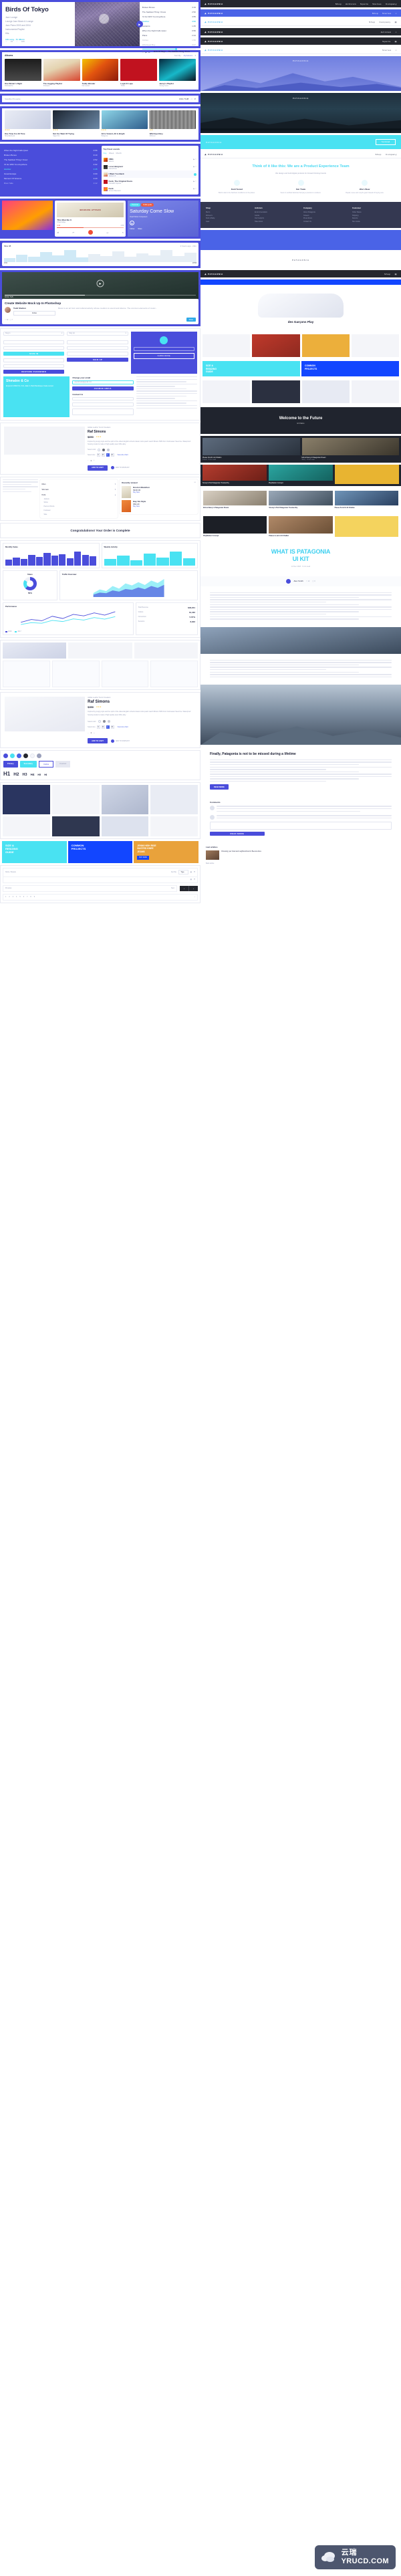  I want to click on wishlist-icon, so click(112, 468).